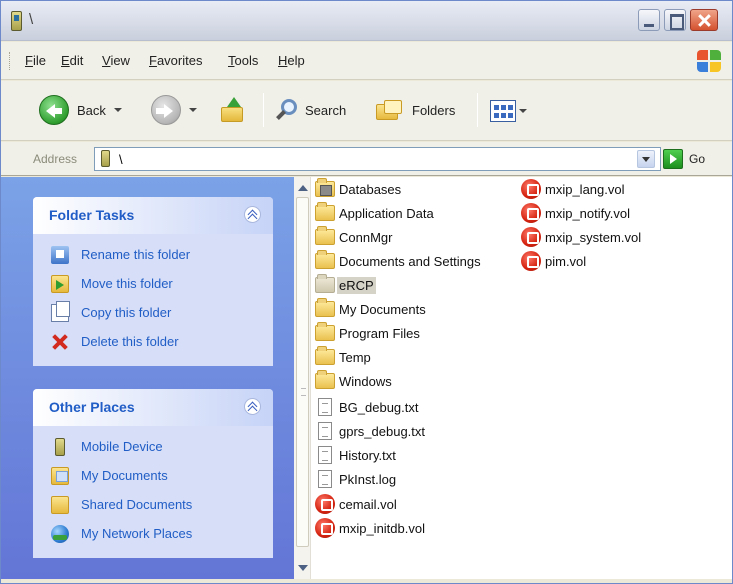 The width and height of the screenshot is (733, 584). What do you see at coordinates (382, 528) in the screenshot?
I see `file-name: mxip_initdb.vol` at bounding box center [382, 528].